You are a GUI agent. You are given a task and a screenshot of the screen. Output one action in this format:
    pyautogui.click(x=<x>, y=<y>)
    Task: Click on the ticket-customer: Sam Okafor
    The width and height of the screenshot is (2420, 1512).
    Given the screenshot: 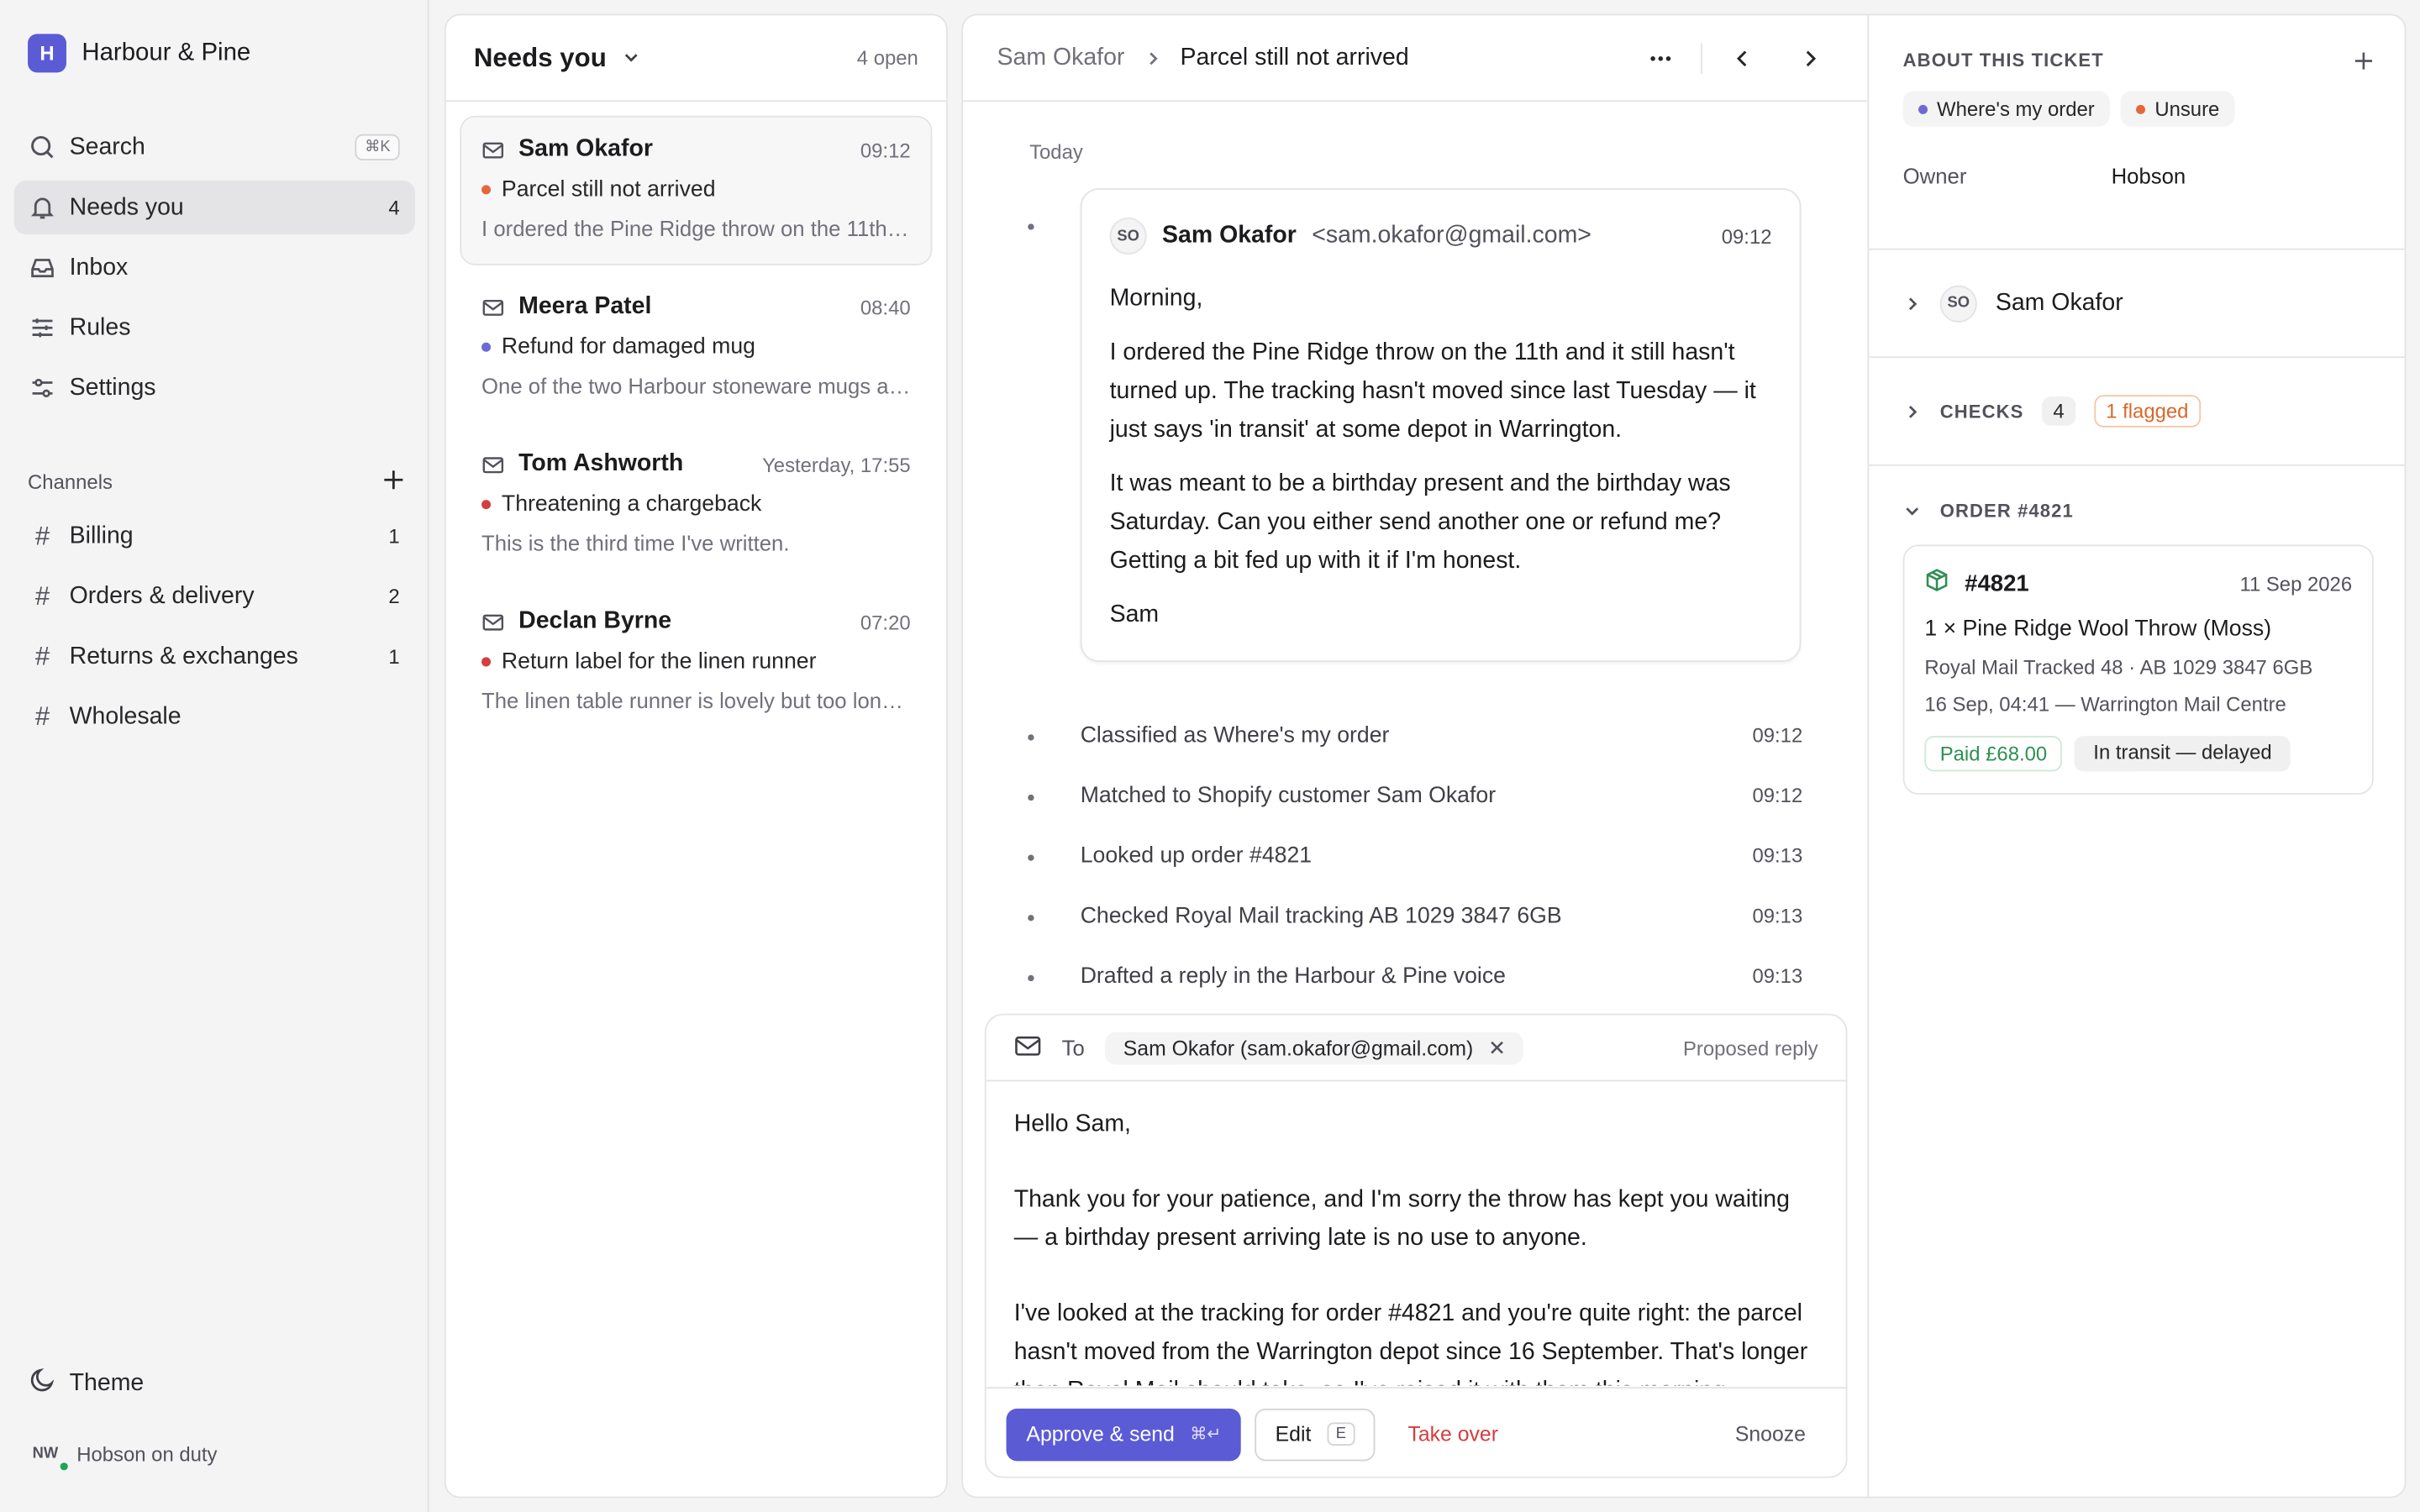 What is the action you would take?
    pyautogui.click(x=585, y=148)
    